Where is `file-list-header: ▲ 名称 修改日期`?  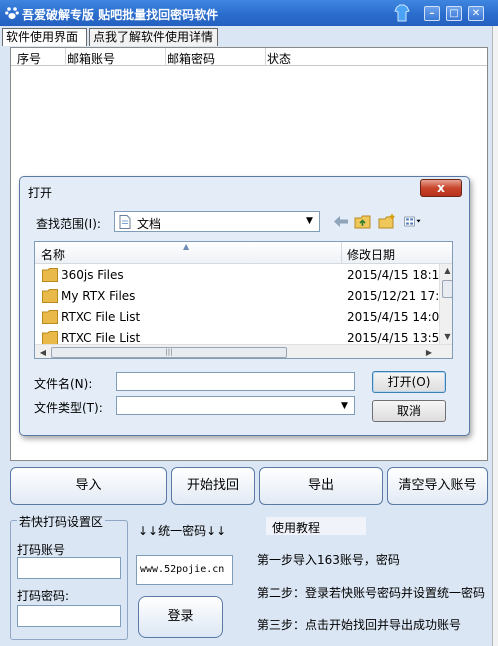 file-list-header: ▲ 名称 修改日期 is located at coordinates (243, 253).